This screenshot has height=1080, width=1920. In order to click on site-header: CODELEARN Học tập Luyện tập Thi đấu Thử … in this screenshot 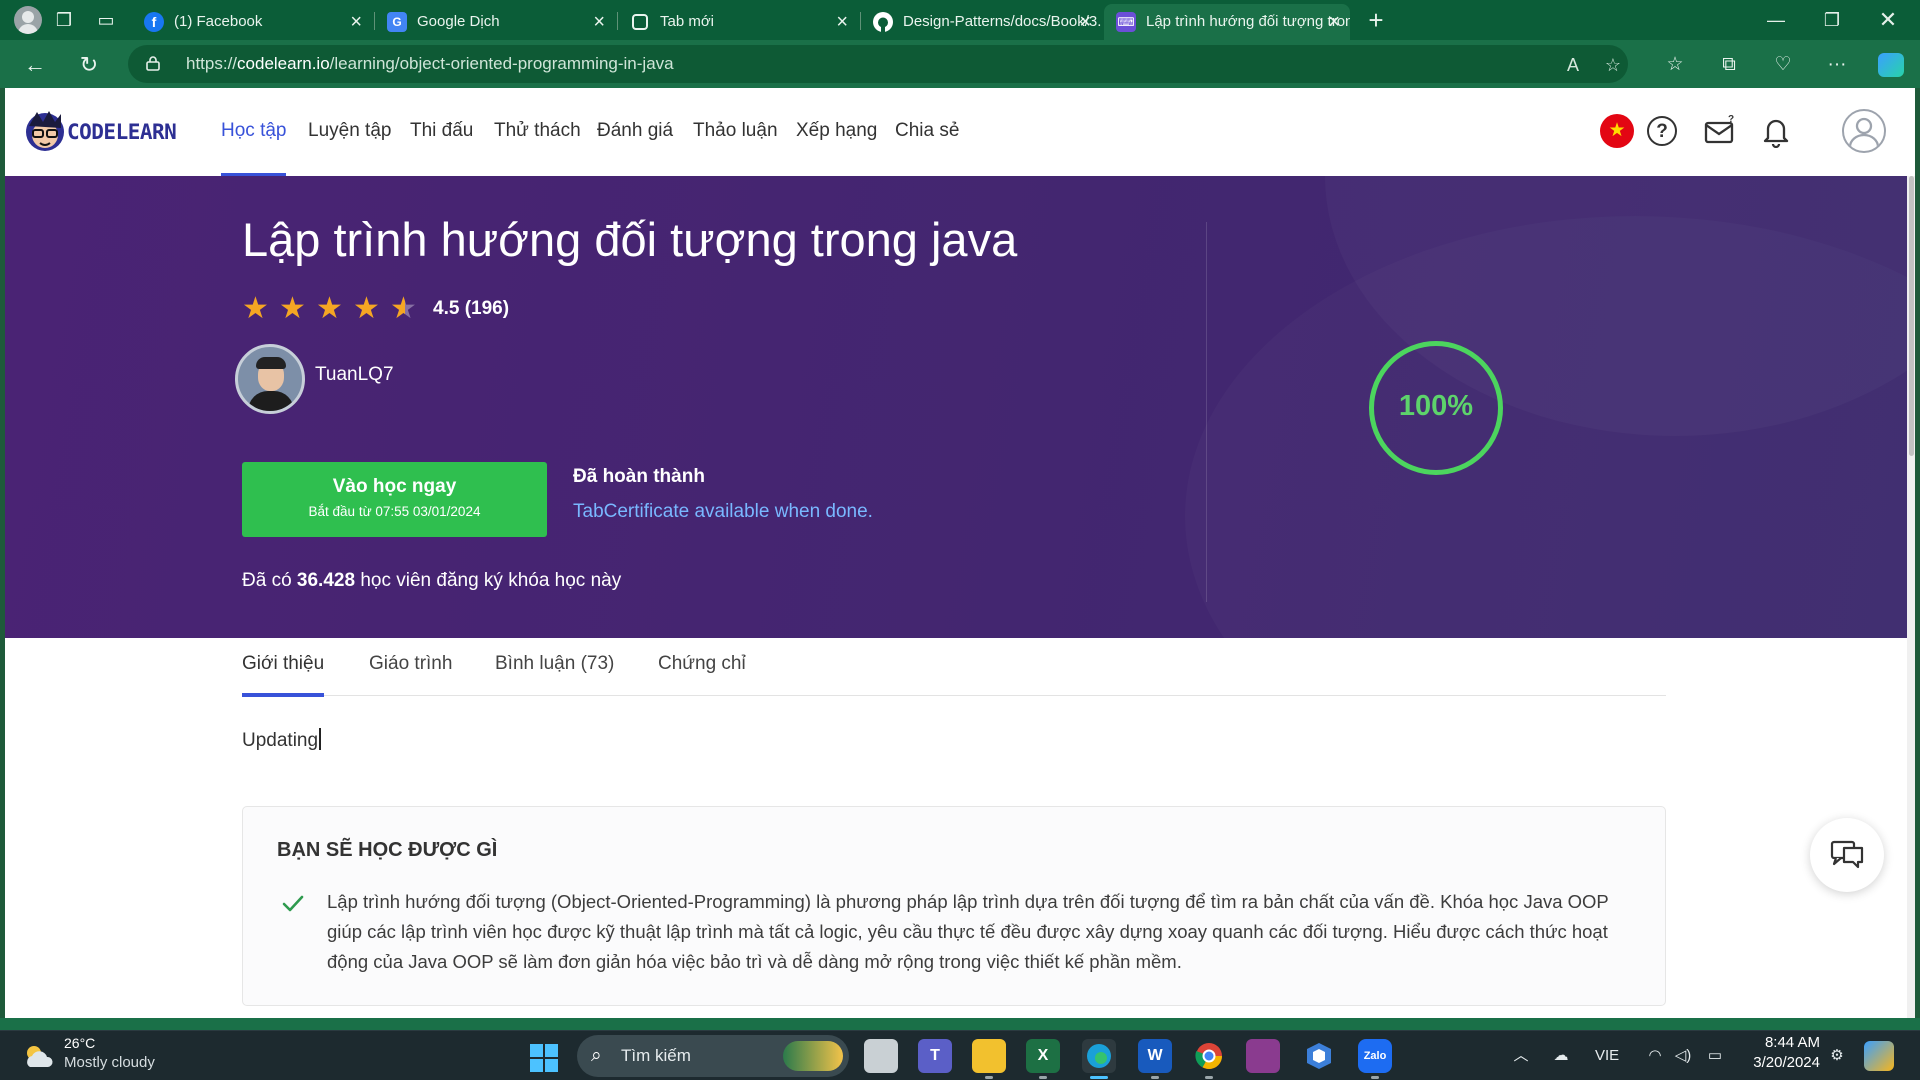, I will do `click(960, 132)`.